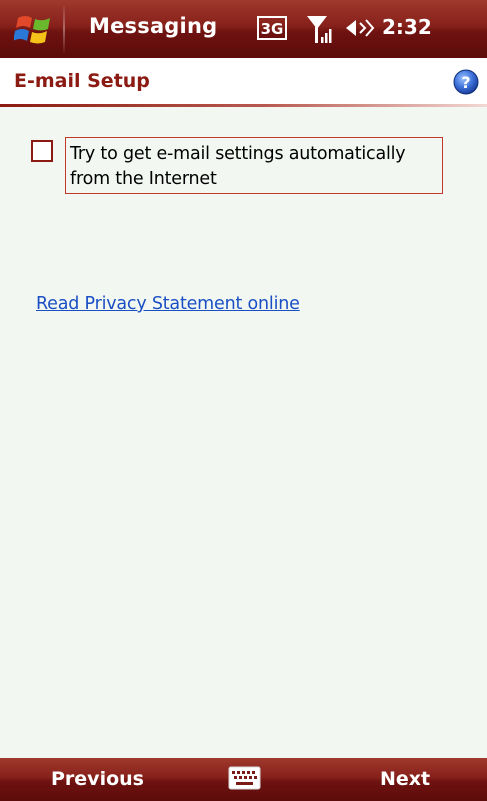 This screenshot has height=801, width=487. I want to click on previous-softkey: Previous, so click(100, 779).